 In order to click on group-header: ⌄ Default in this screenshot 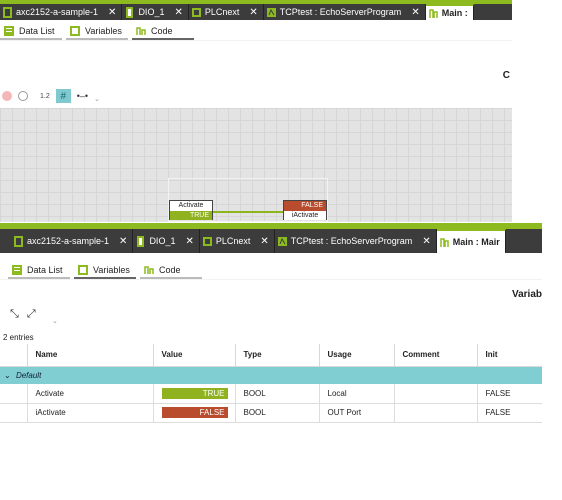, I will do `click(271, 375)`.